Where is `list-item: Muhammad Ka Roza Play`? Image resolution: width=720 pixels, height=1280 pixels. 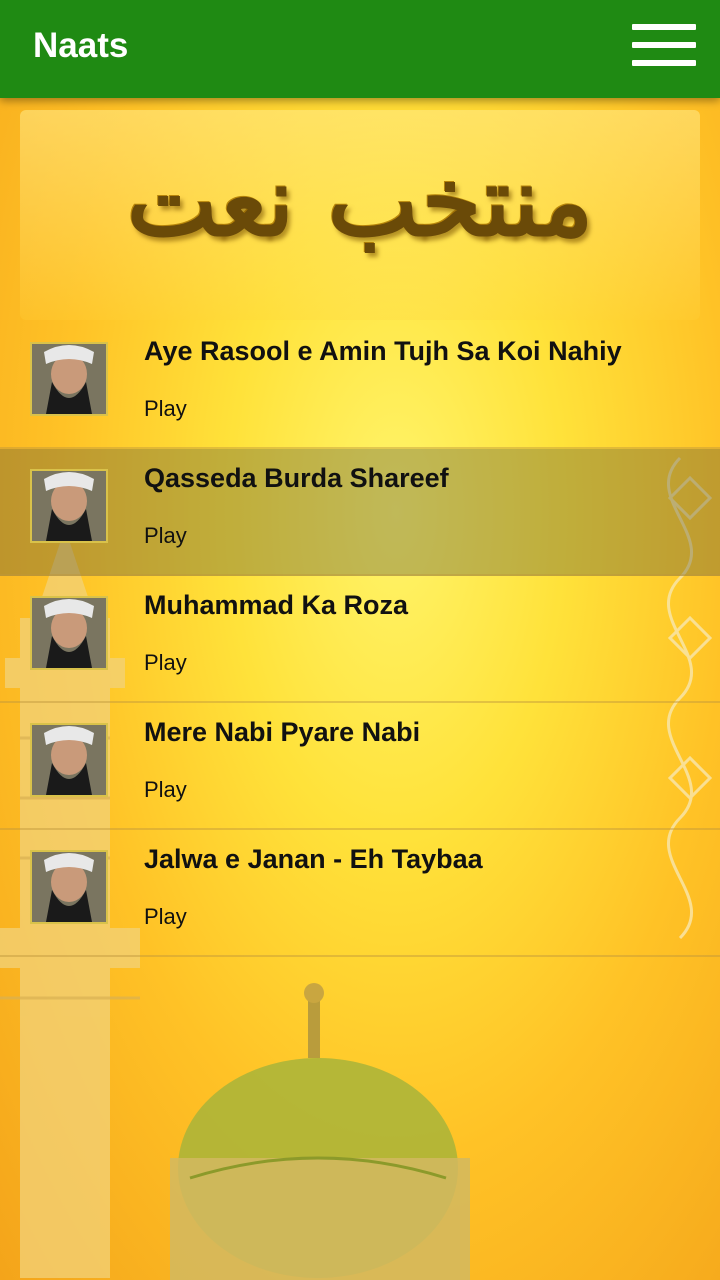 list-item: Muhammad Ka Roza Play is located at coordinates (360, 639).